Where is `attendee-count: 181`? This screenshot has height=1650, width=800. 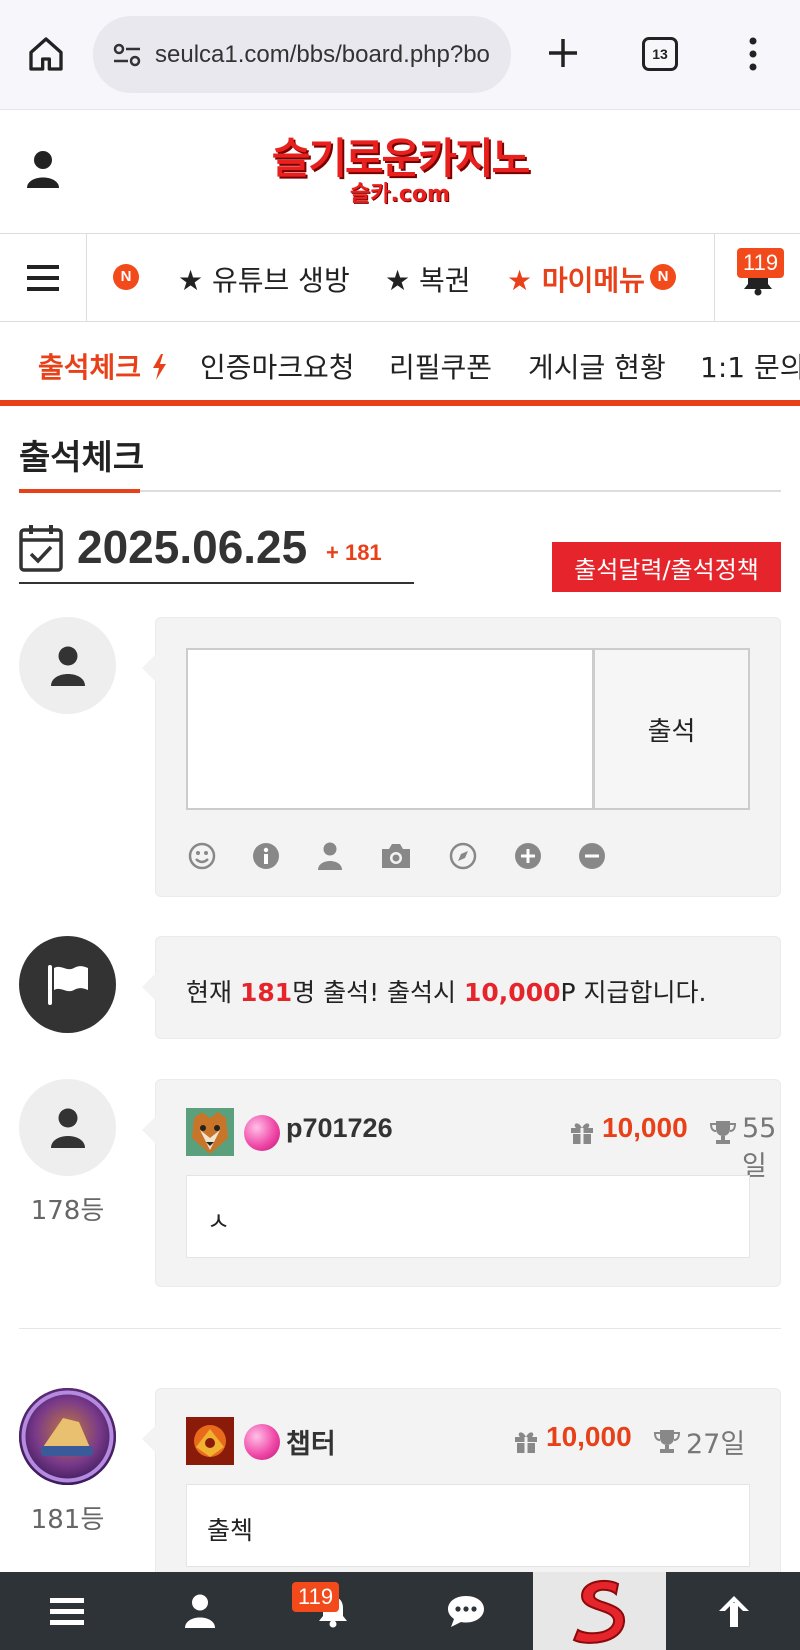 attendee-count: 181 is located at coordinates (266, 992).